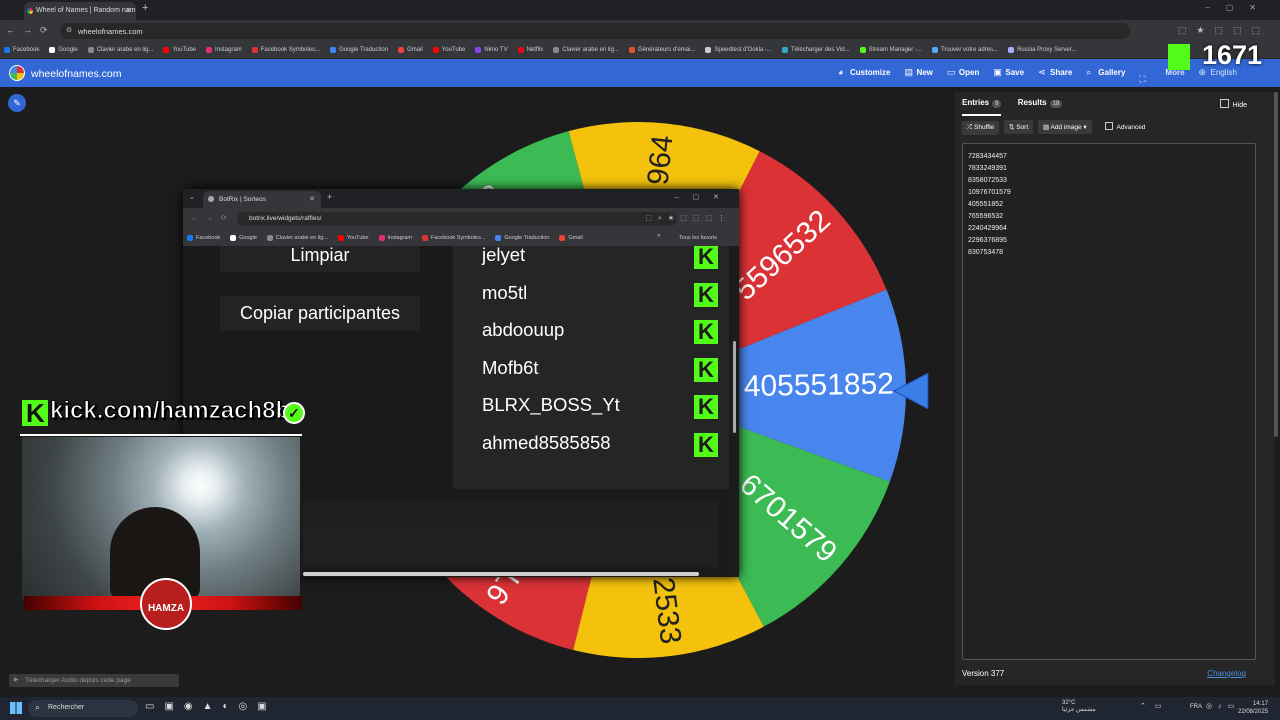  Describe the element at coordinates (1125, 126) in the screenshot. I see `advanced-checkbox: Advanced` at that location.